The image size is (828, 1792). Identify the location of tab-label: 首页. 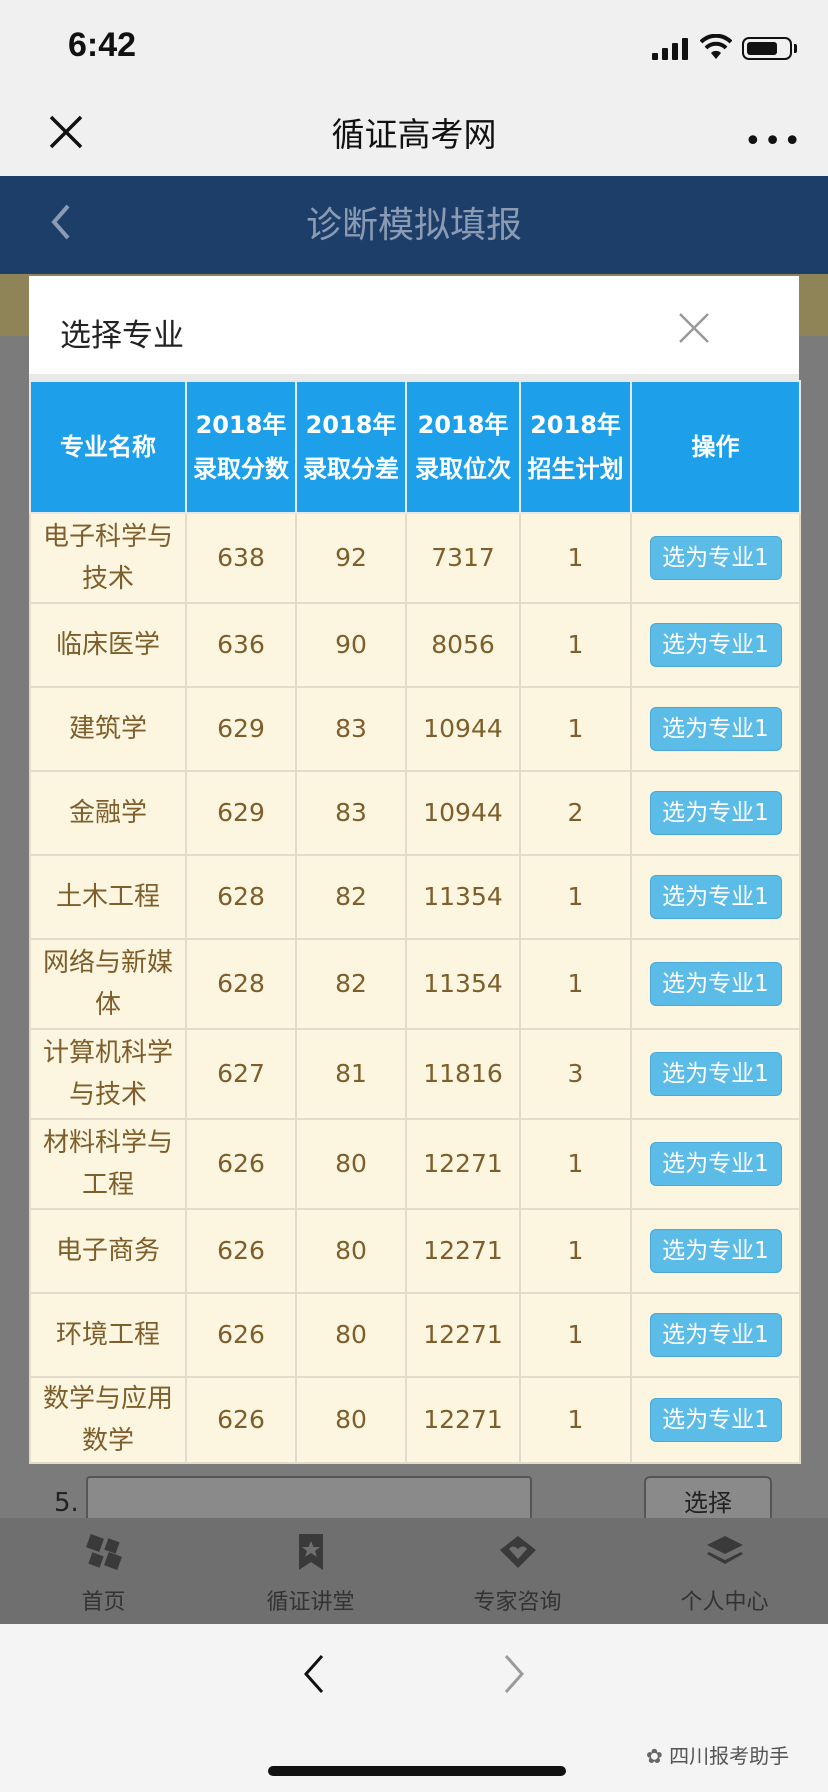
(103, 1602).